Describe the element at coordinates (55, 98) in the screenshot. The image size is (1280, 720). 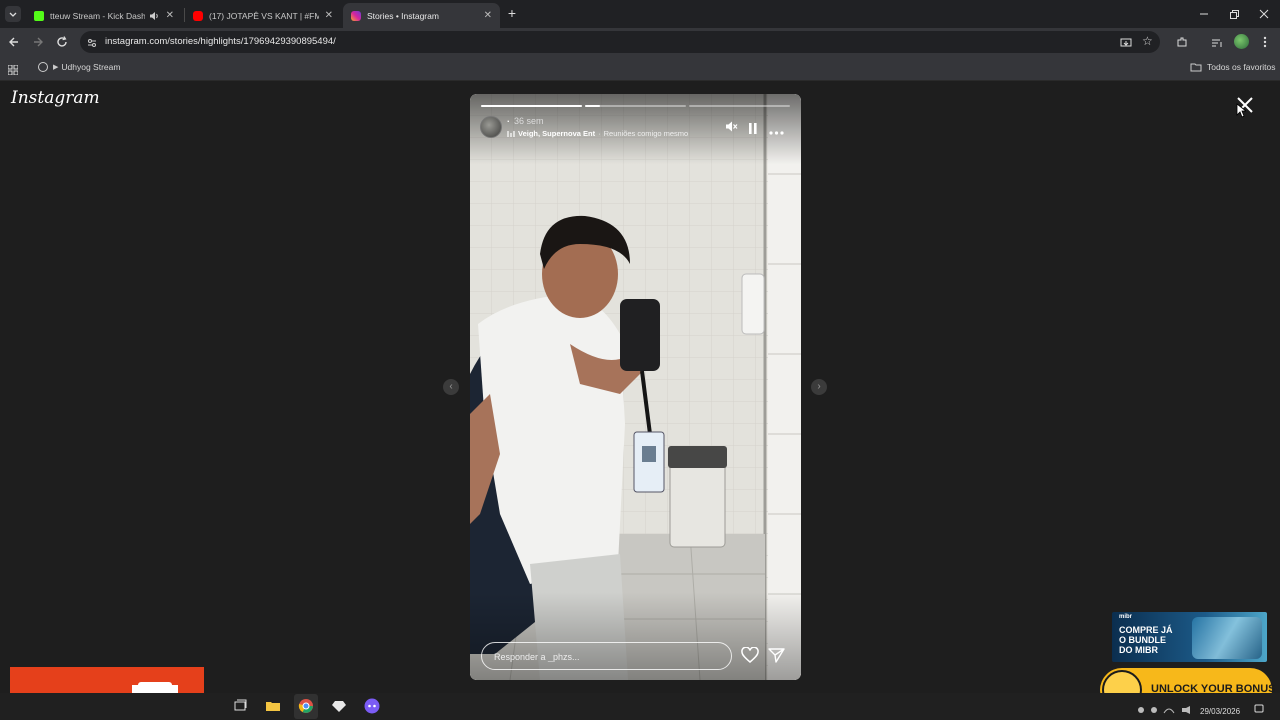
I see `instagram-logo: Instagram` at that location.